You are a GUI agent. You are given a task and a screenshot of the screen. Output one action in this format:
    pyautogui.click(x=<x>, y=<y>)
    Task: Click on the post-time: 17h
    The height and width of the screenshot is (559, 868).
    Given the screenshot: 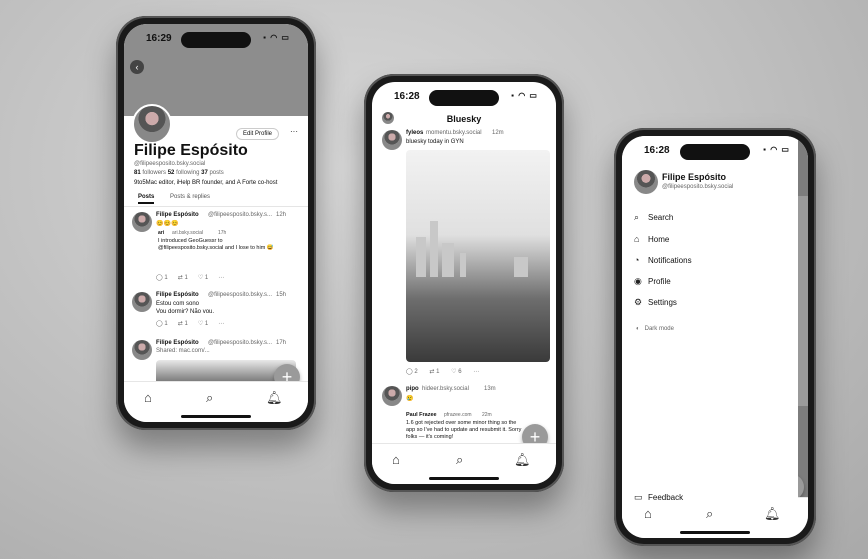 What is the action you would take?
    pyautogui.click(x=281, y=343)
    